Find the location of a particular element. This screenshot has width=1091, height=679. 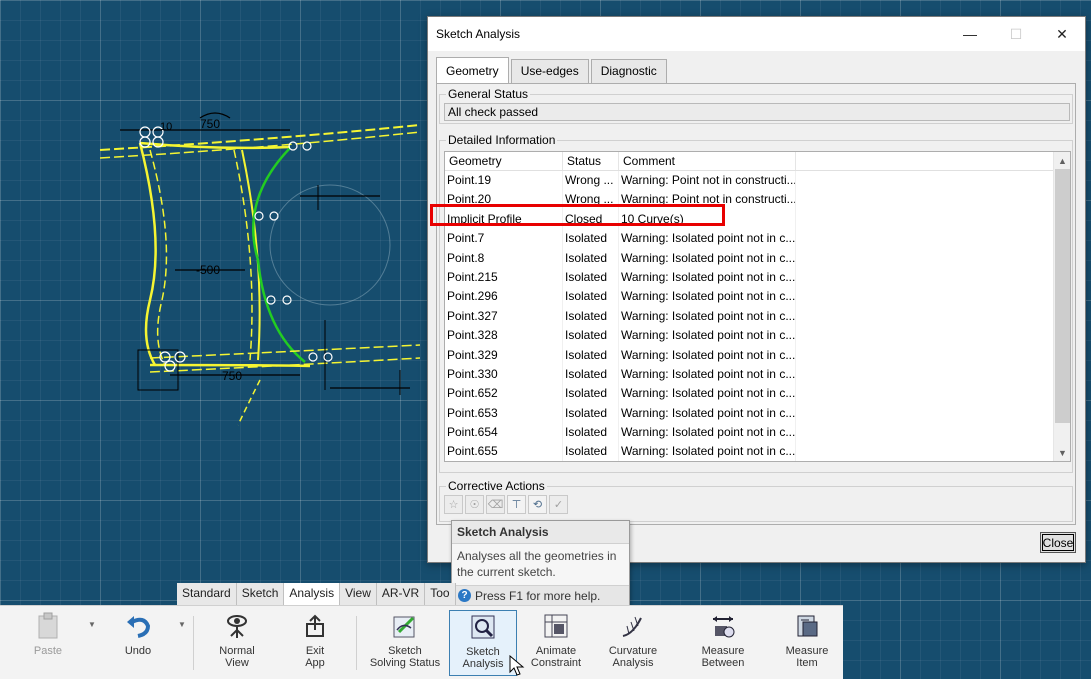

erase-icon: ⌫ is located at coordinates (495, 504).